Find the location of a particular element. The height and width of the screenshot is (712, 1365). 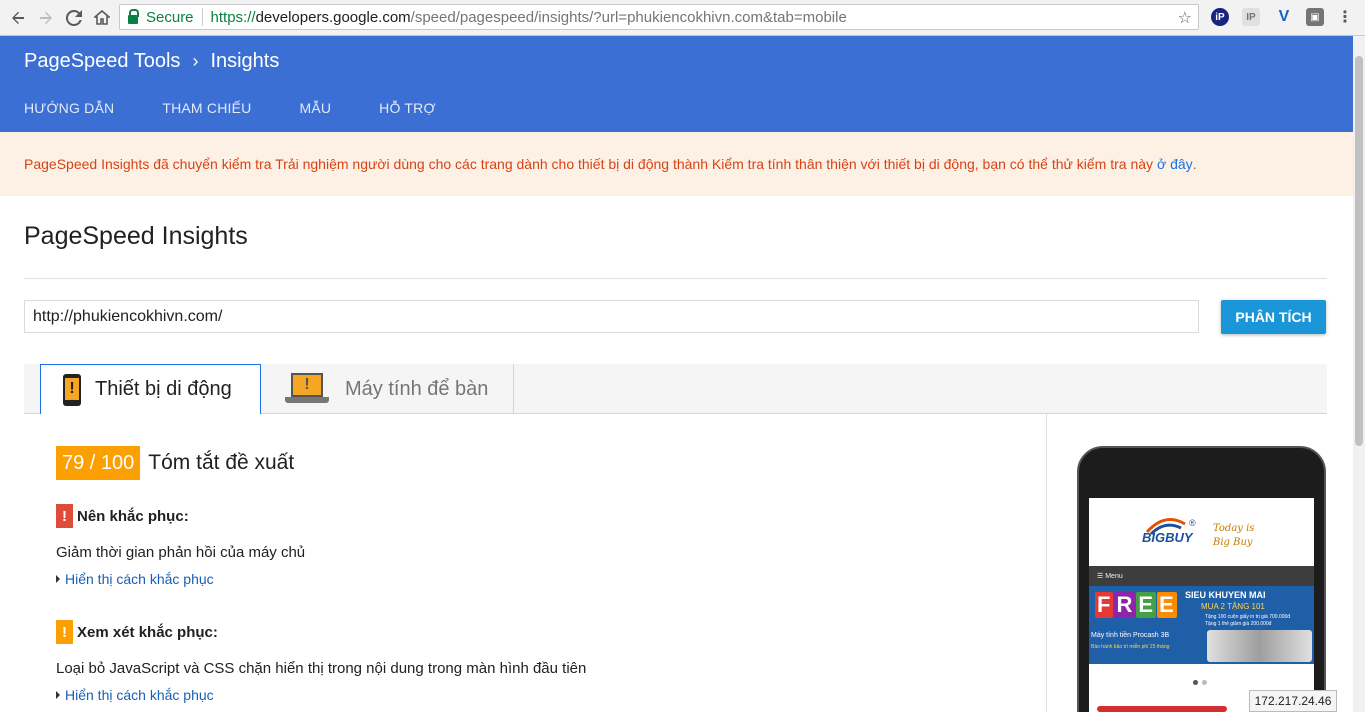

nav-support: HỖ TRỢ is located at coordinates (407, 108).